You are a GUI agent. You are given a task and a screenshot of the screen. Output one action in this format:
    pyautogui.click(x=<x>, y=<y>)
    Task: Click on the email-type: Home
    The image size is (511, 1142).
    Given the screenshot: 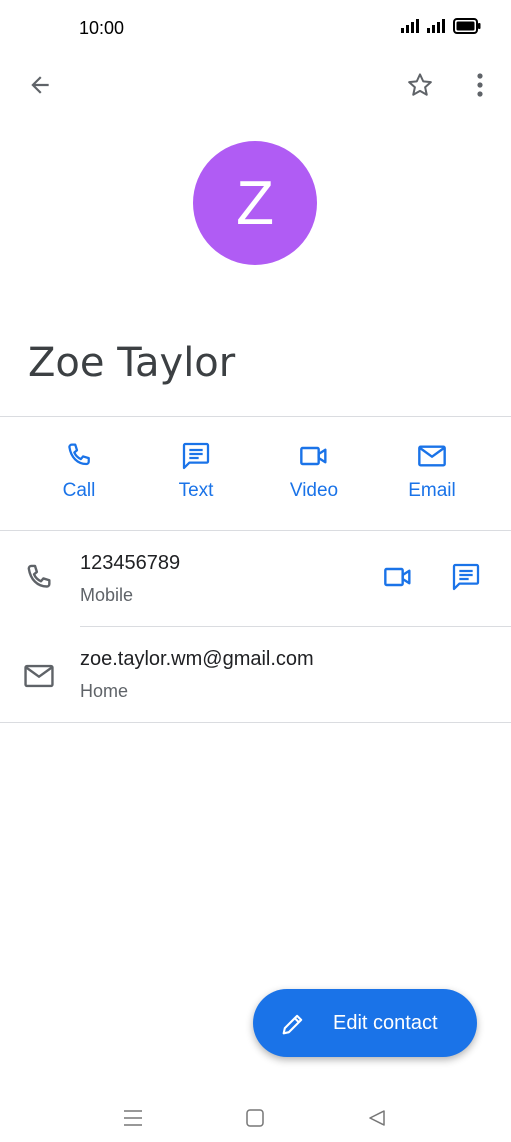 What is the action you would take?
    pyautogui.click(x=104, y=691)
    